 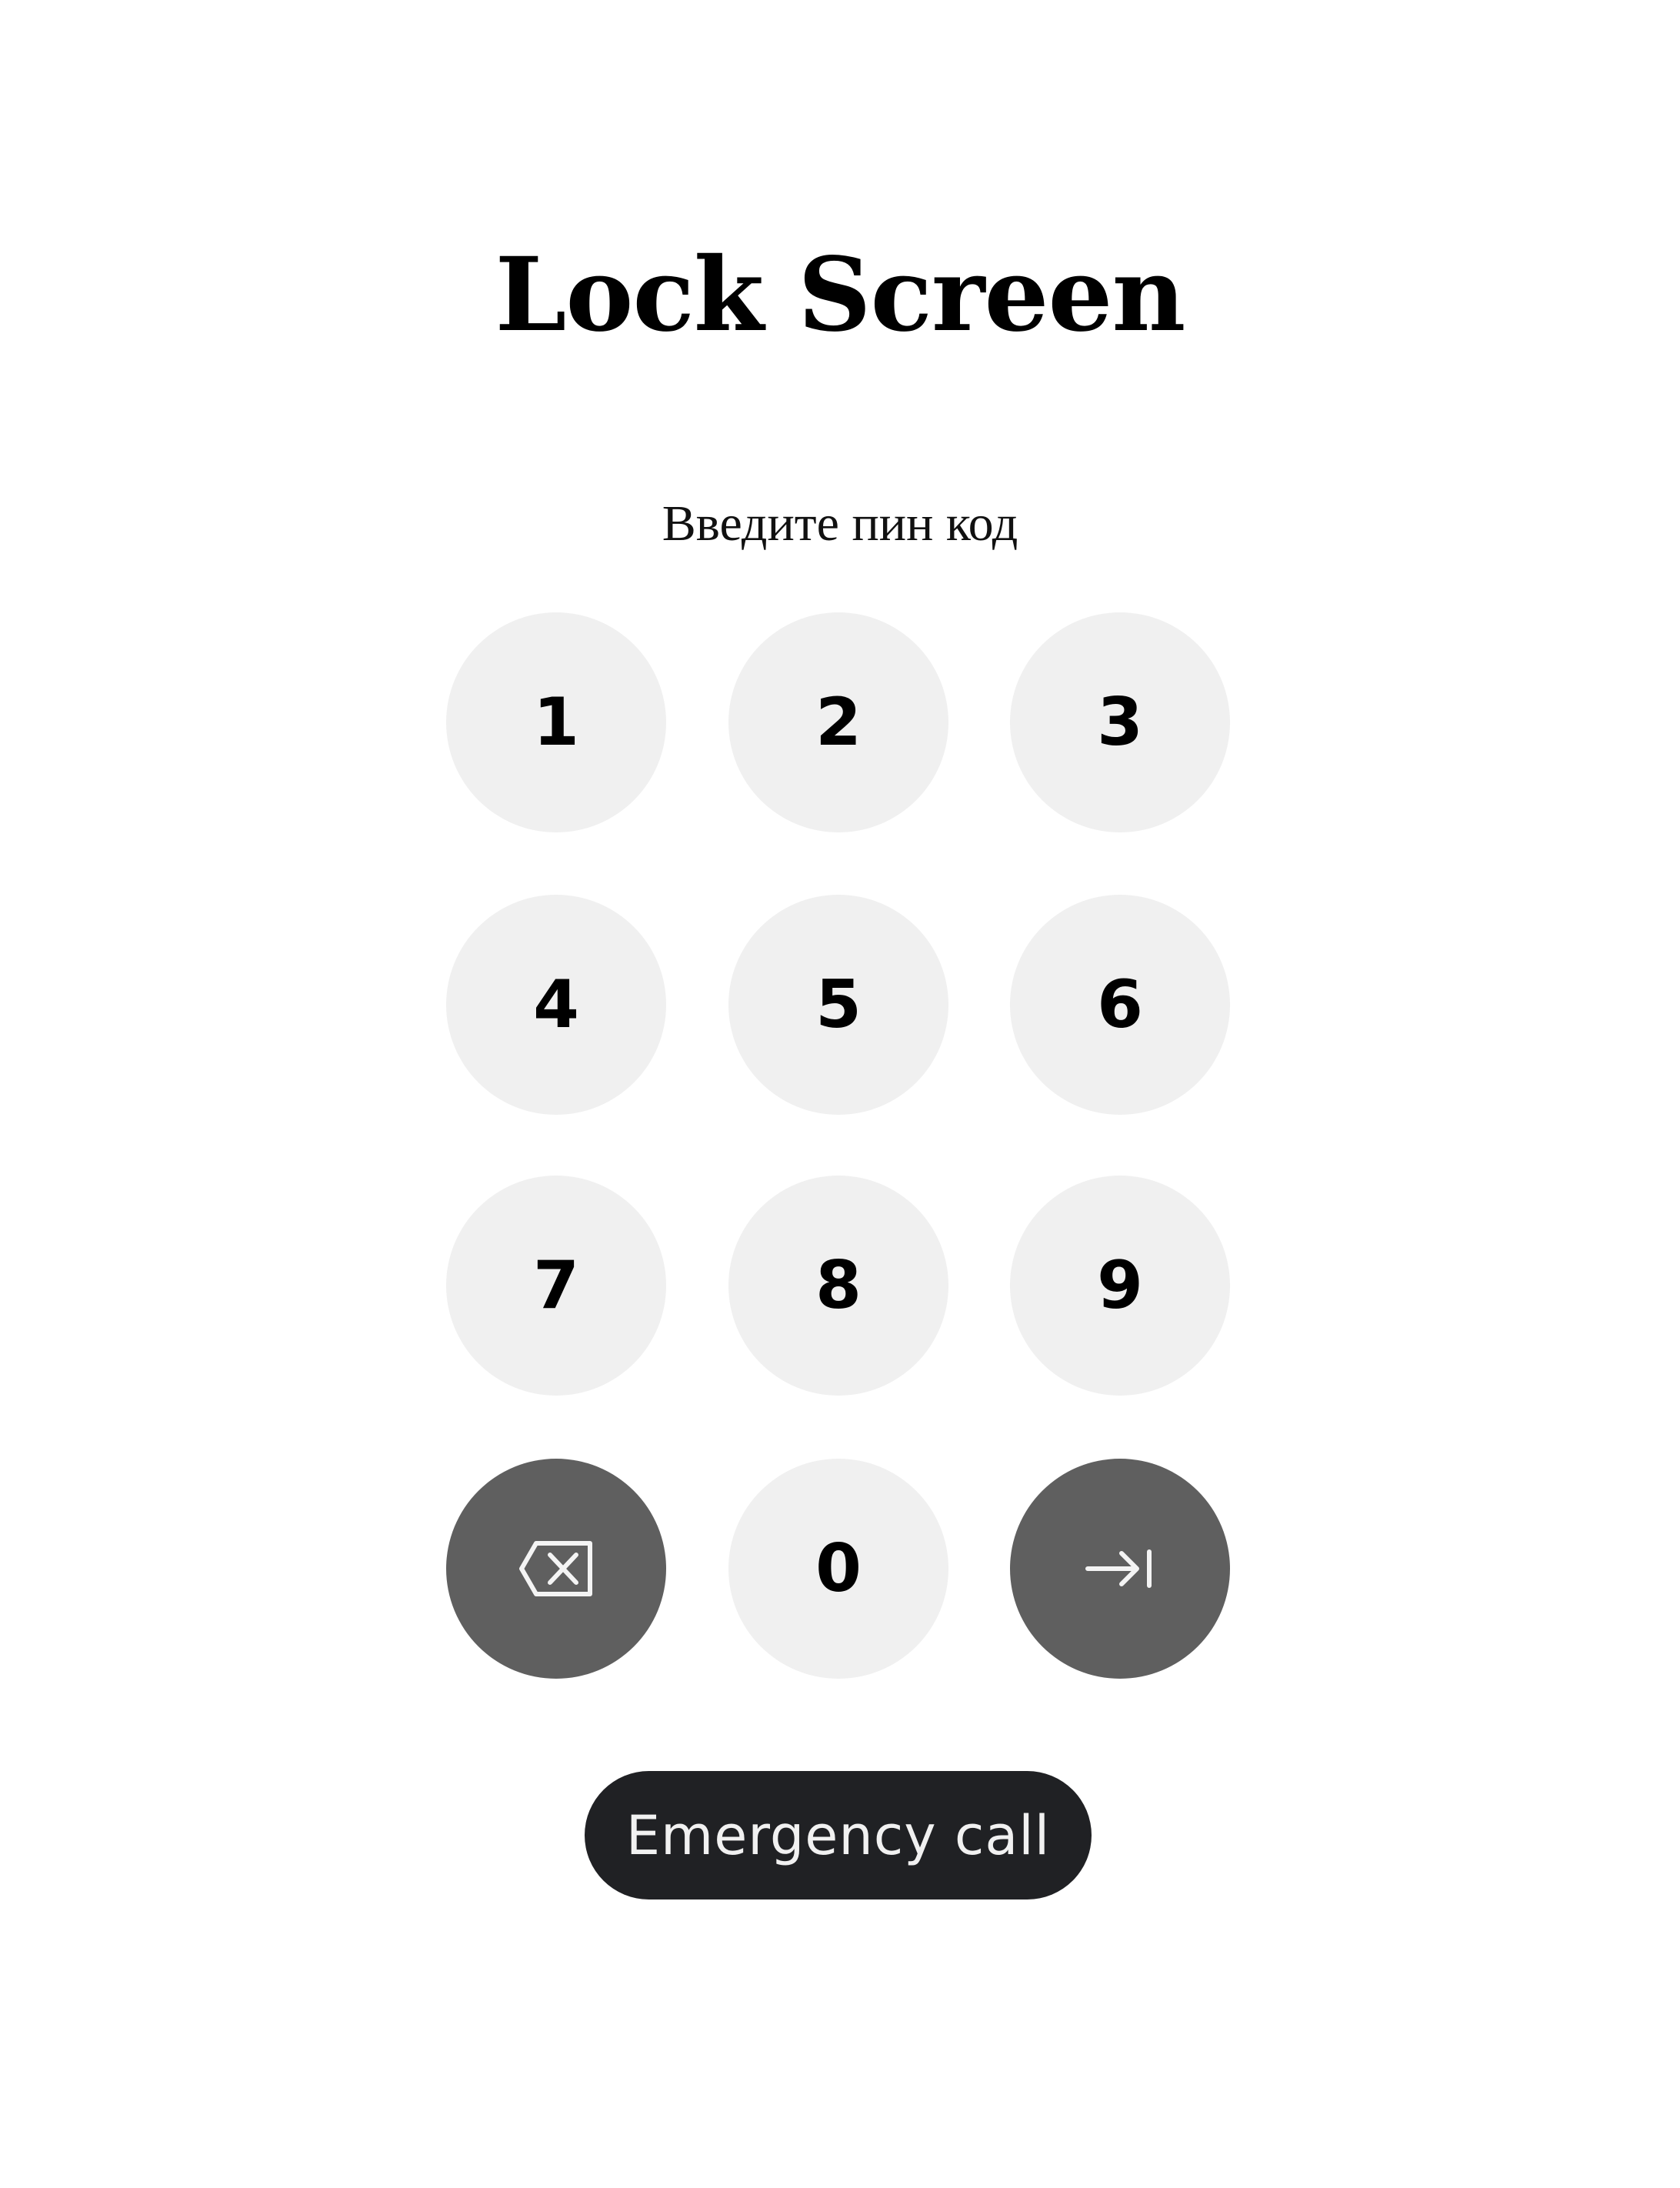 I want to click on key-4: 4, so click(x=556, y=1005).